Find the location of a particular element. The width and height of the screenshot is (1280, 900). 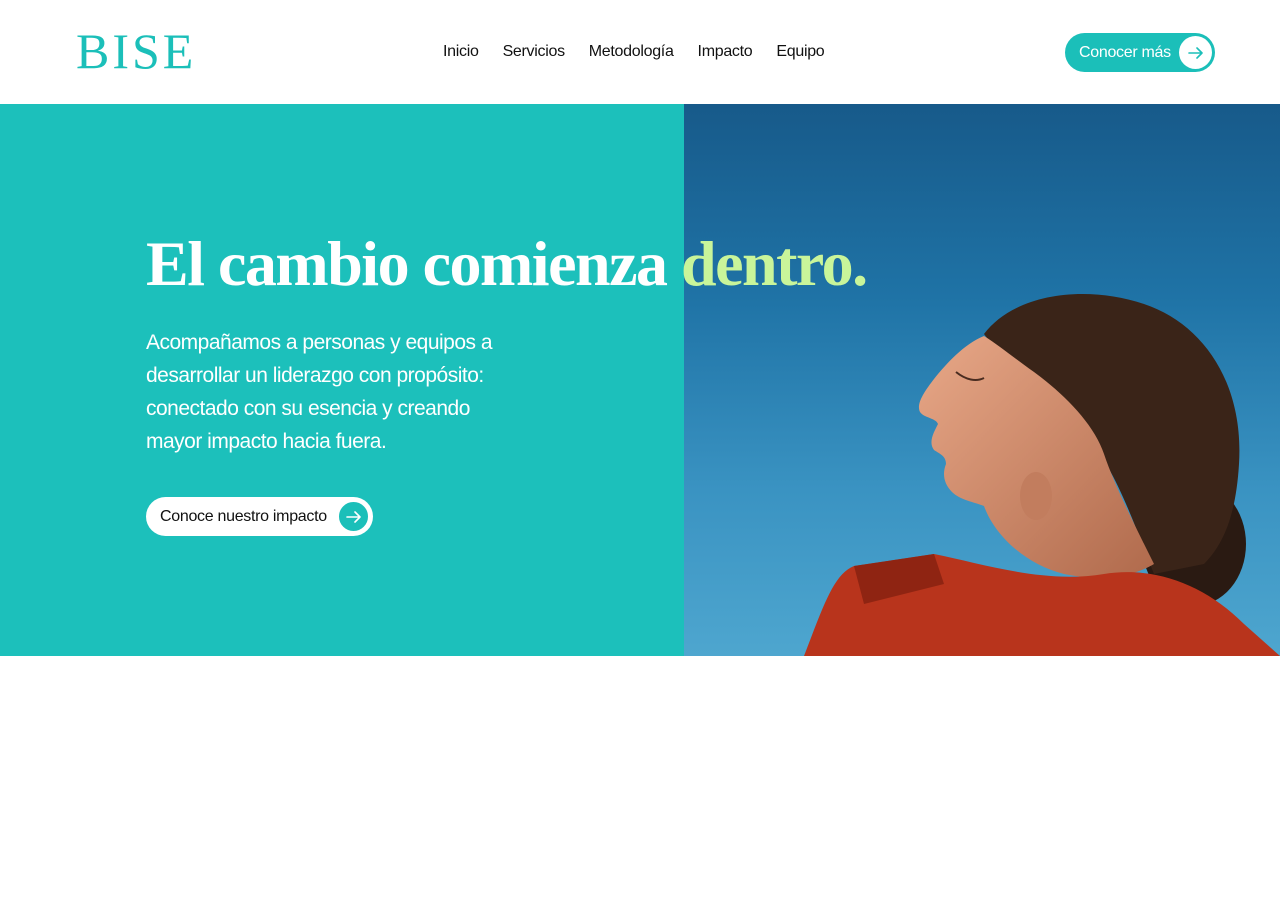

nav-item-metodologia: Metodología is located at coordinates (631, 52).